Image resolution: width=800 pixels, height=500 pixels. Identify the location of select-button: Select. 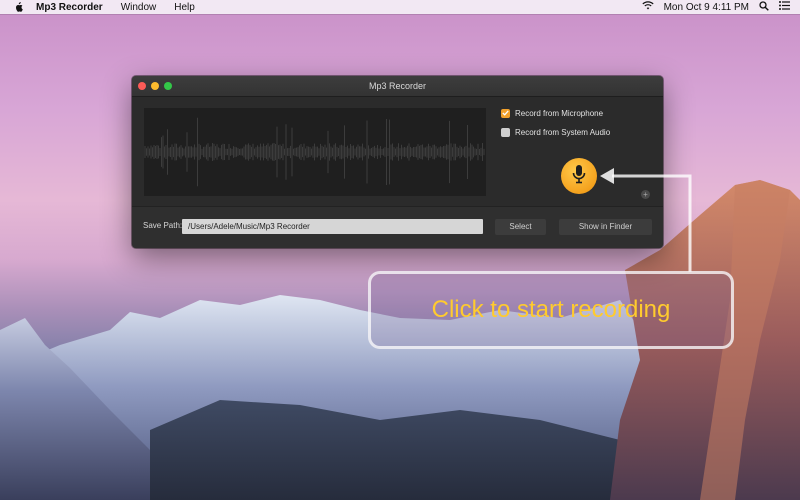
(520, 227).